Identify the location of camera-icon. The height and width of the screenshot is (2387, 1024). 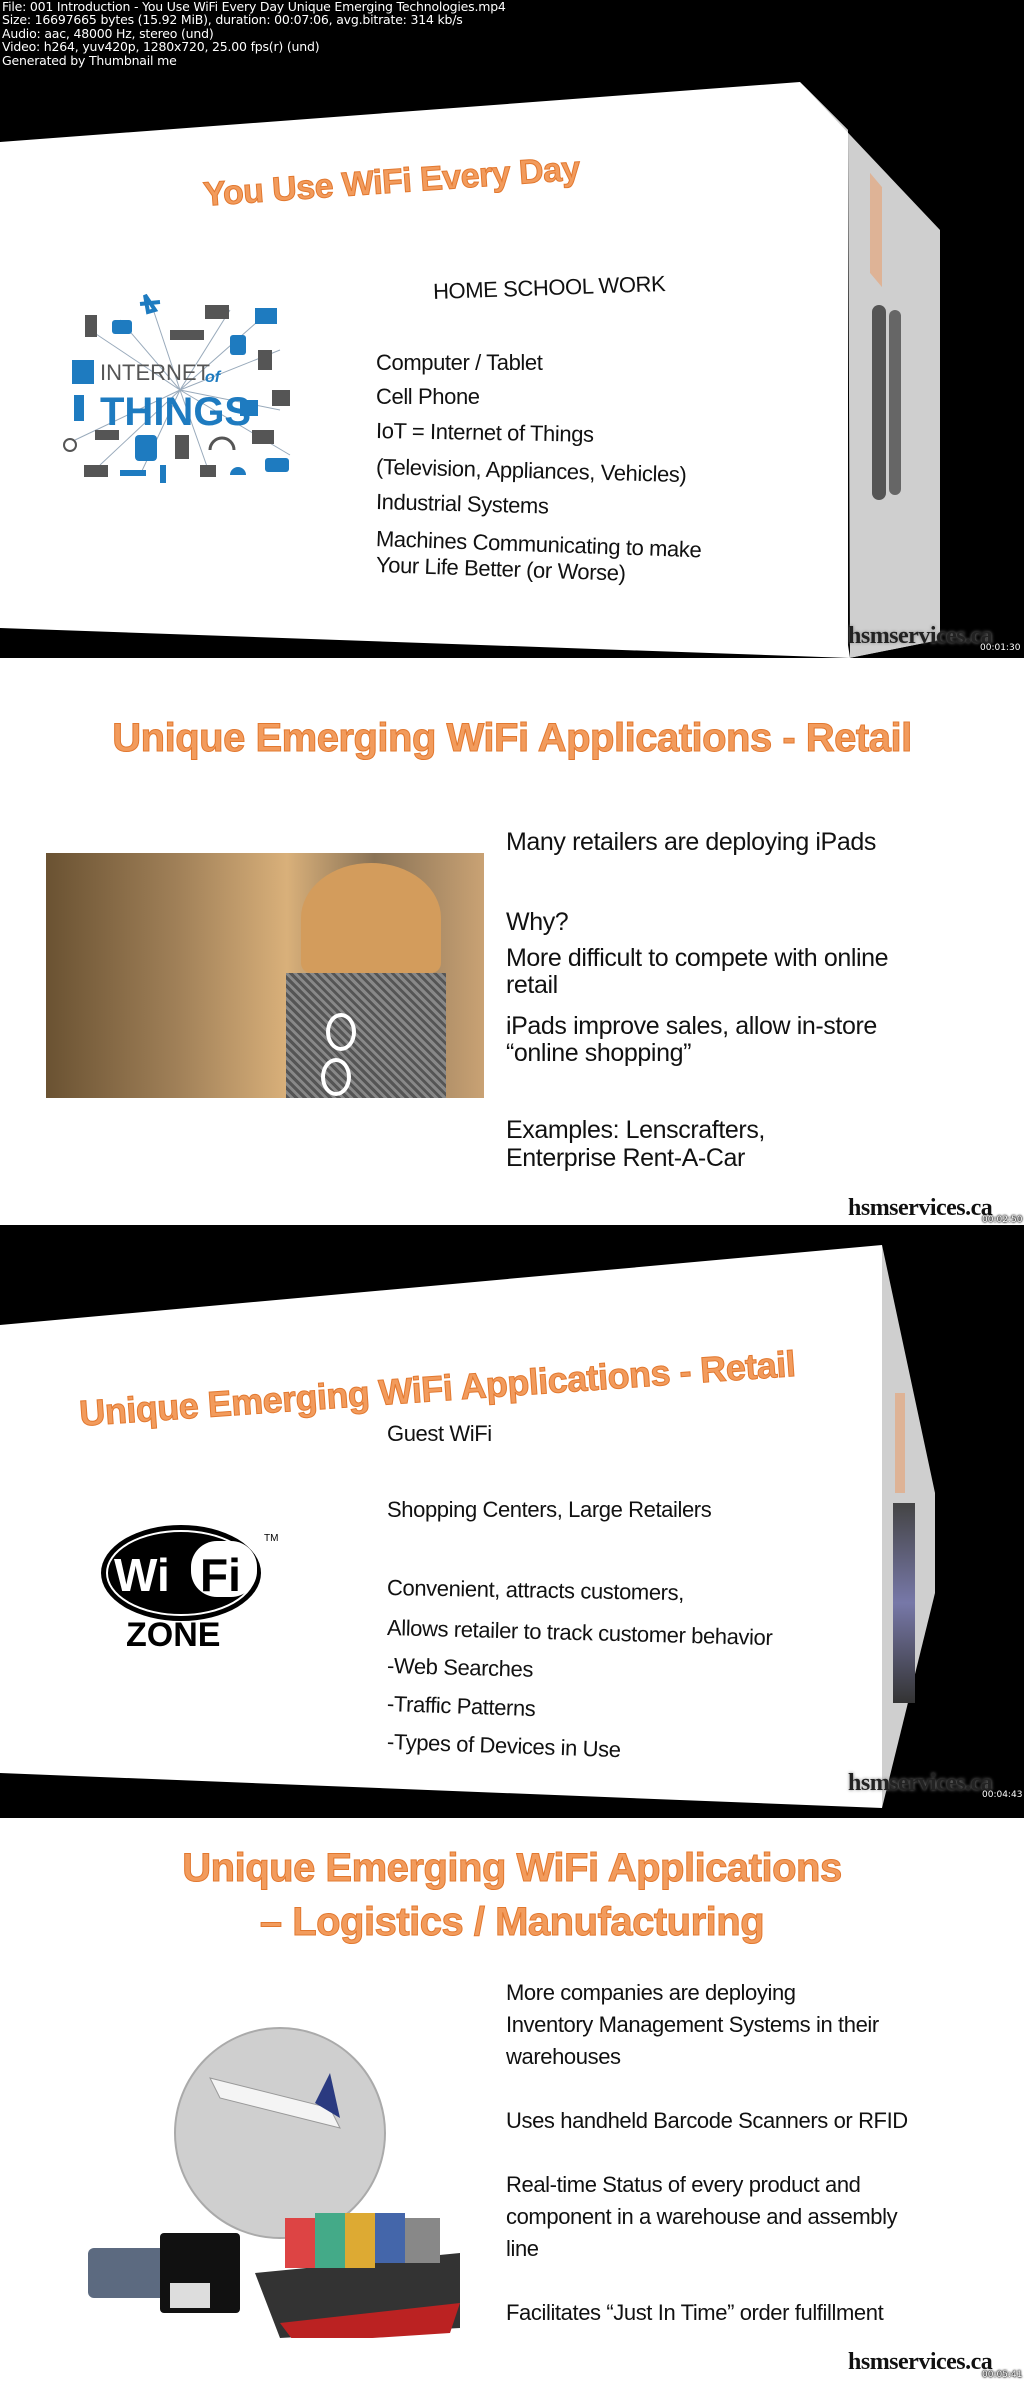
(281, 398).